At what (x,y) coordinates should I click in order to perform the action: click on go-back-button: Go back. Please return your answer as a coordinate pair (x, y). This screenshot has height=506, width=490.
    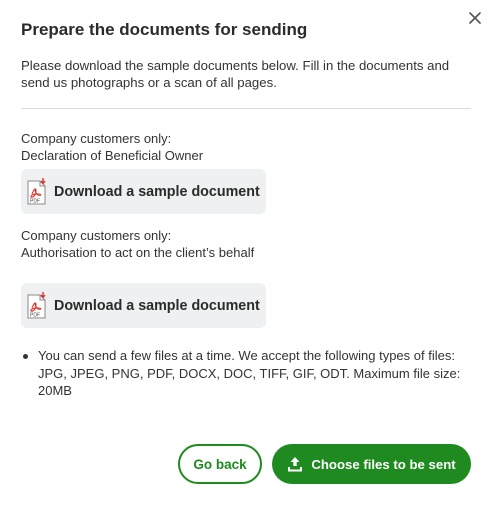
    Looking at the image, I should click on (220, 464).